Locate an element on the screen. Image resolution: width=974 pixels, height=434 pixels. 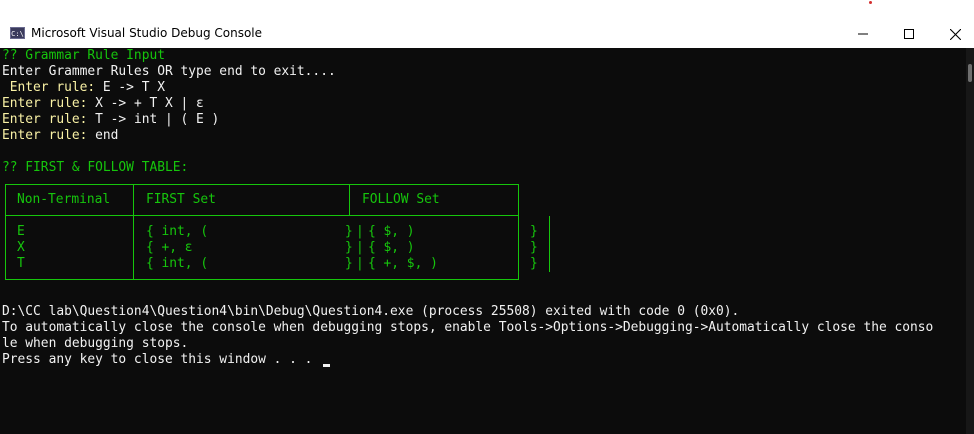
header-follow-set: FOLLOW Set is located at coordinates (401, 199).